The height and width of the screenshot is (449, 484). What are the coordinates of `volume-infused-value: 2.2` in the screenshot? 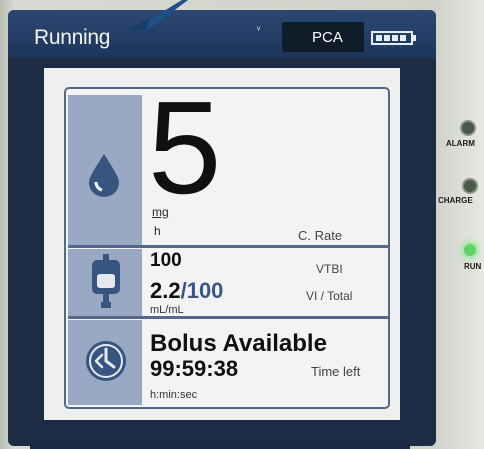 It's located at (165, 290).